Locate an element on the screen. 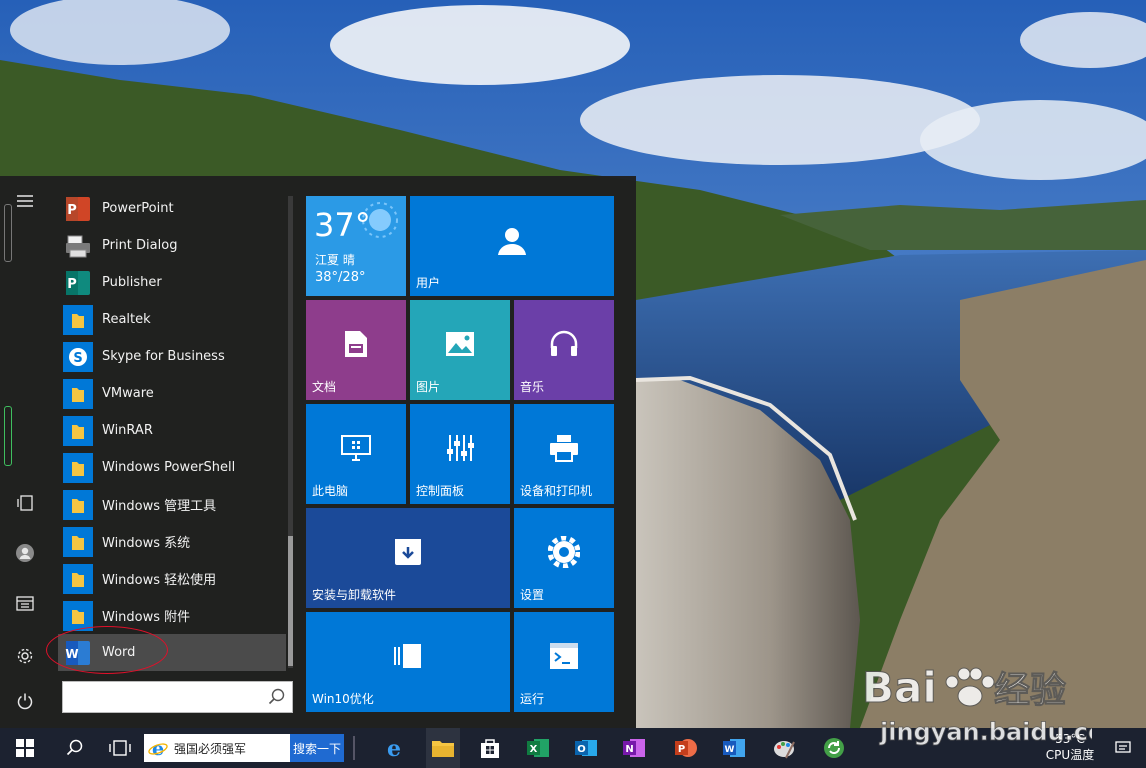  app-item-realtek: Realtek is located at coordinates (172, 319).